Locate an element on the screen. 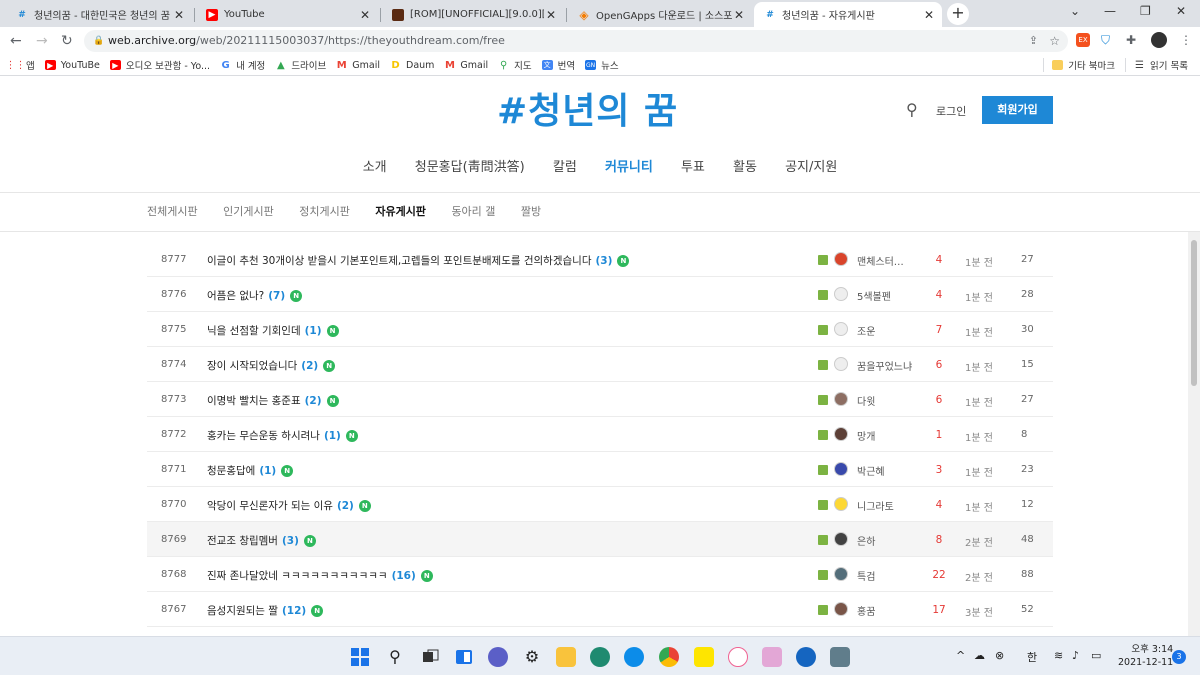  tab-search-icon: ⌄ is located at coordinates (1075, 11).